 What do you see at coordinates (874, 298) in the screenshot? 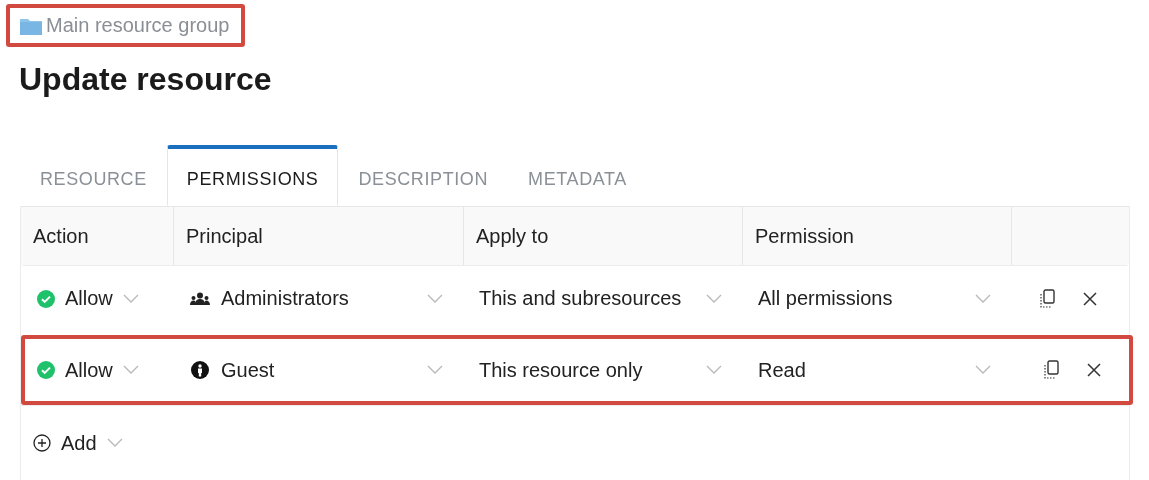
I see `permission-dropdown: All permissions` at bounding box center [874, 298].